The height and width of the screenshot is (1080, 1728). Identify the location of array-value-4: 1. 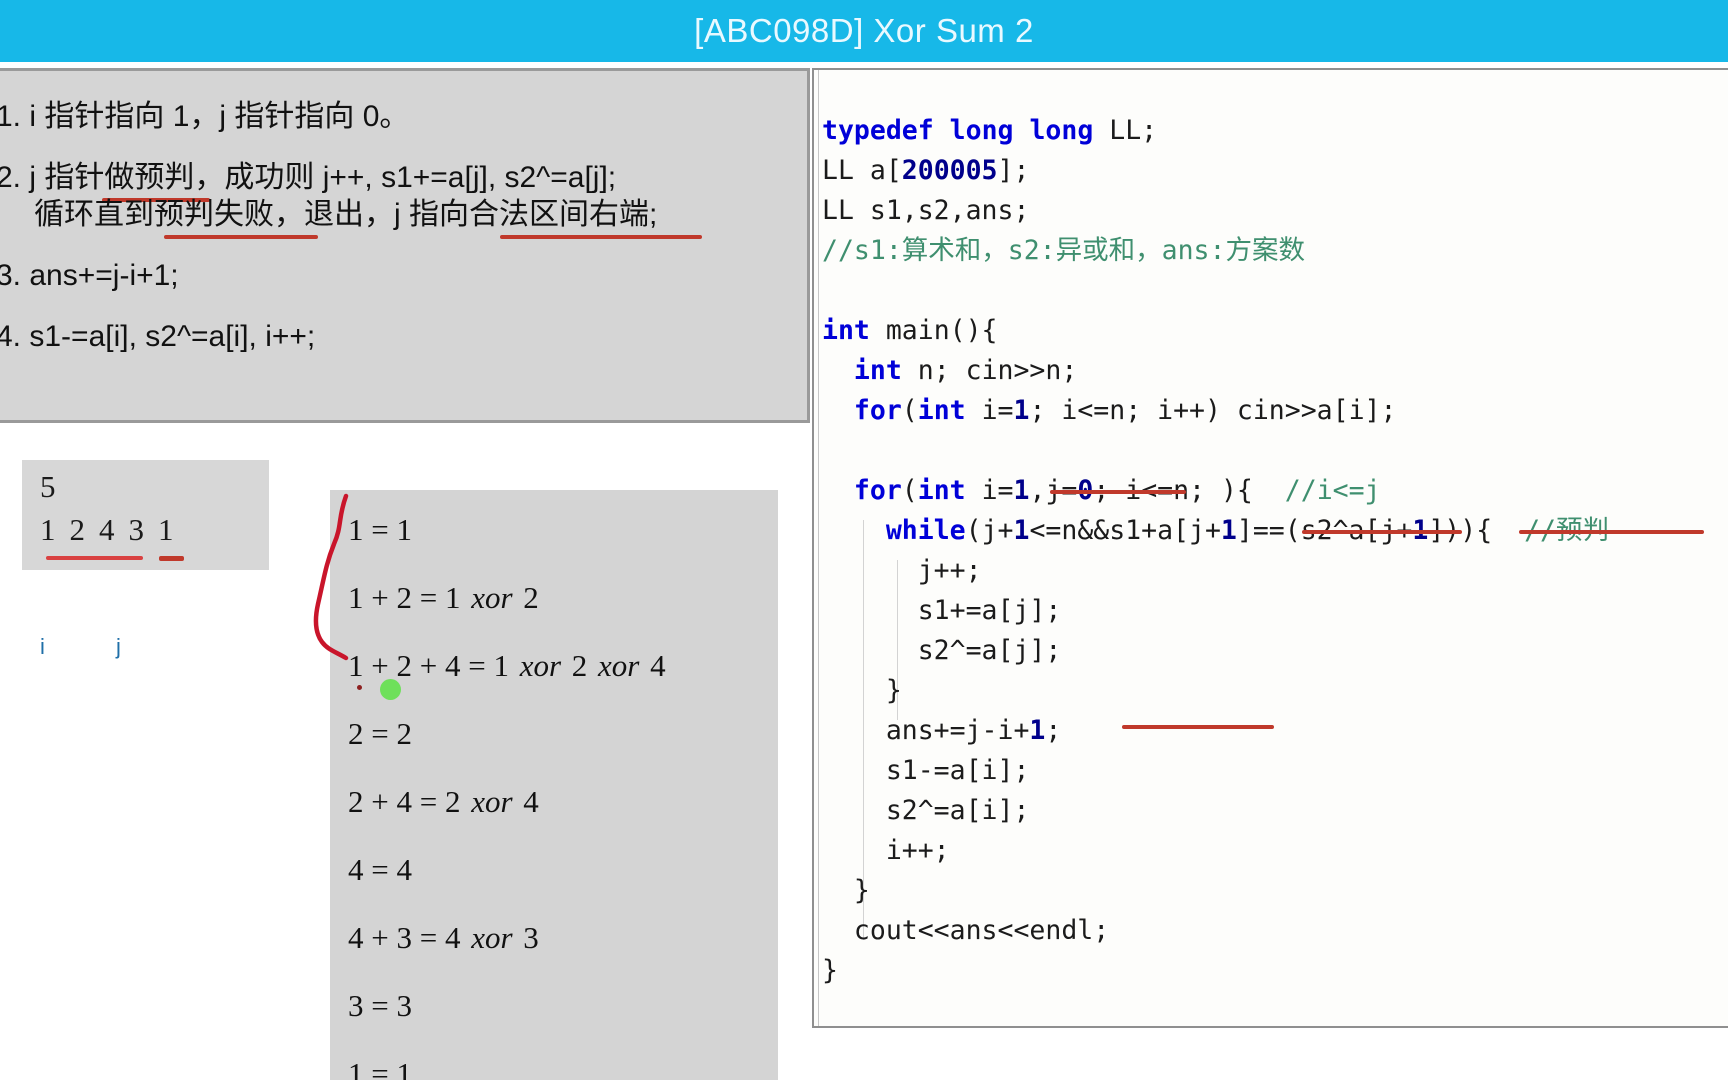
(173, 530).